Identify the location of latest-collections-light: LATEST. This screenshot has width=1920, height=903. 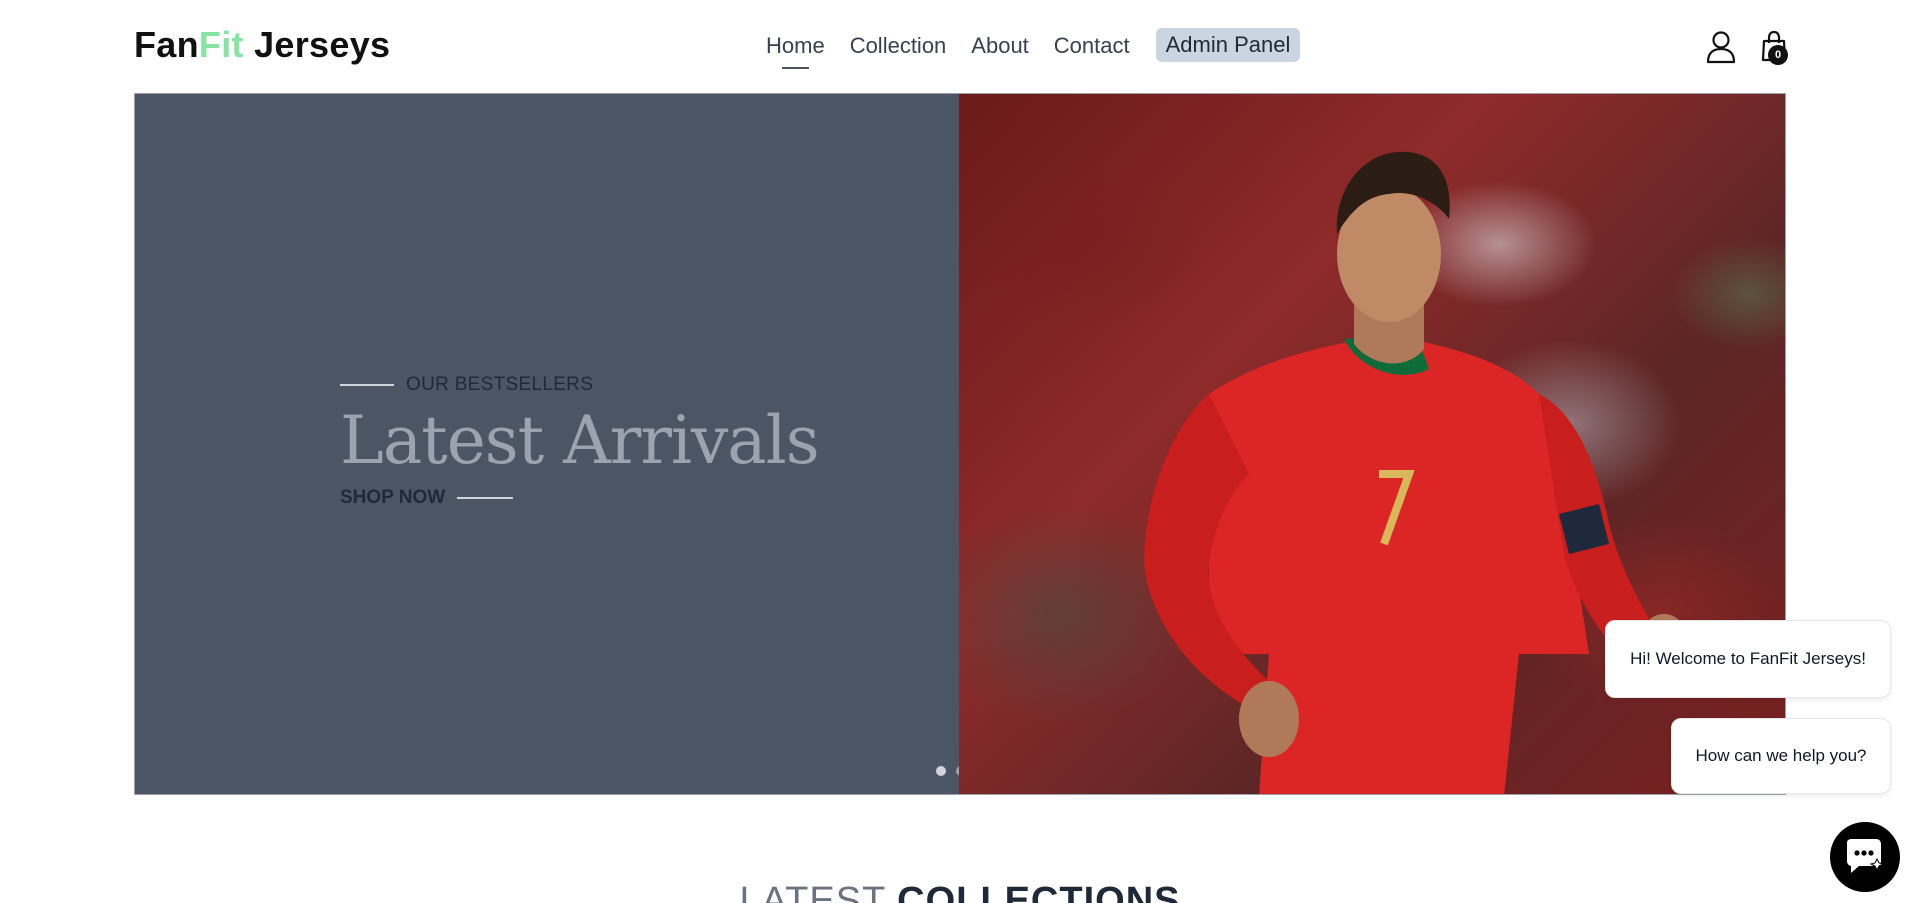
(818, 891).